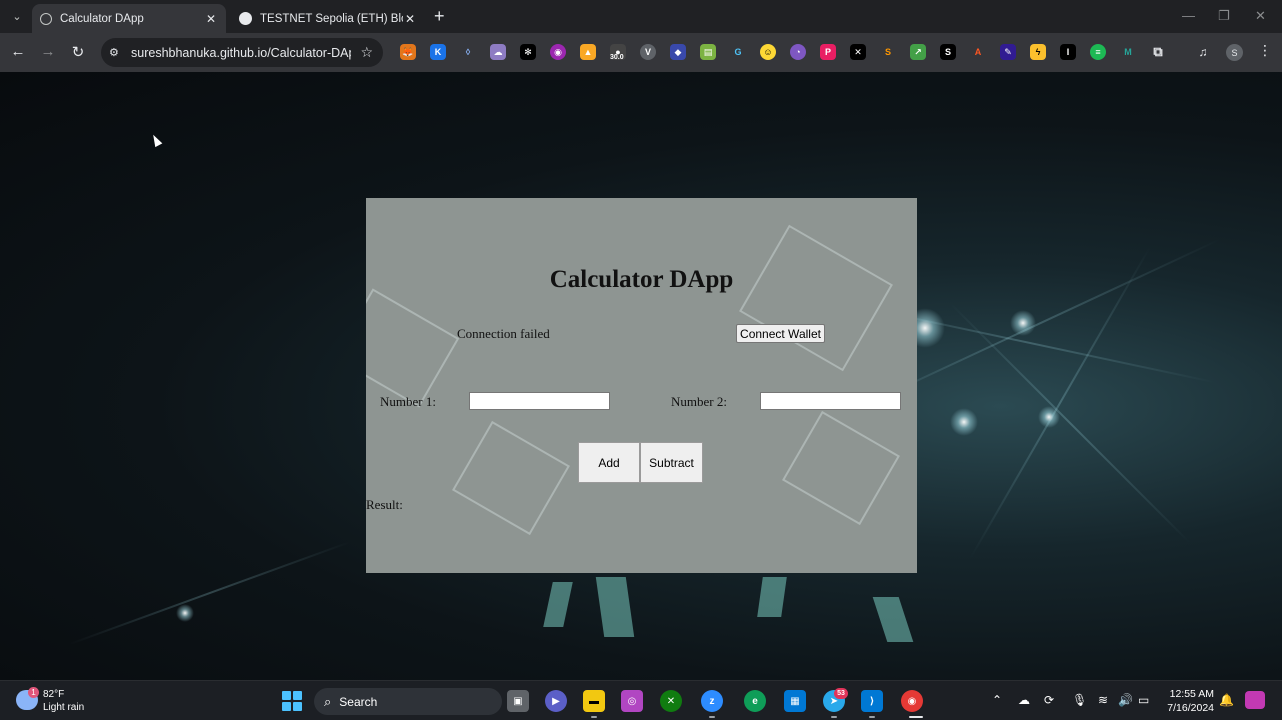  What do you see at coordinates (1049, 700) in the screenshot?
I see `sync-icon: ⟳` at bounding box center [1049, 700].